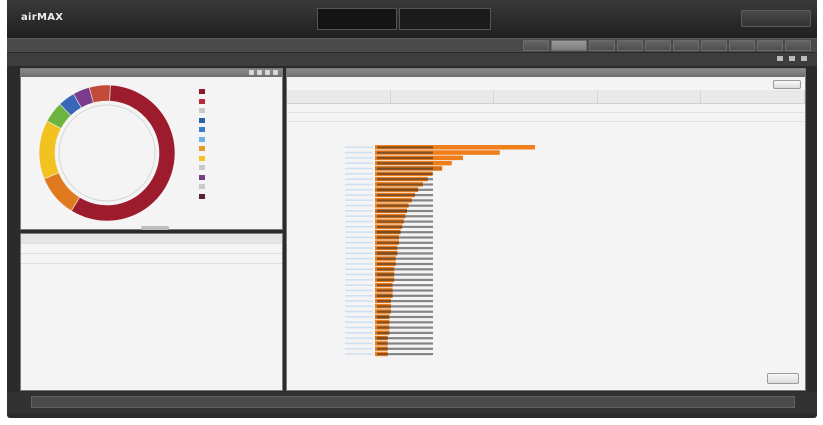 The width and height of the screenshot is (823, 425). I want to click on chart-icon, so click(251, 72).